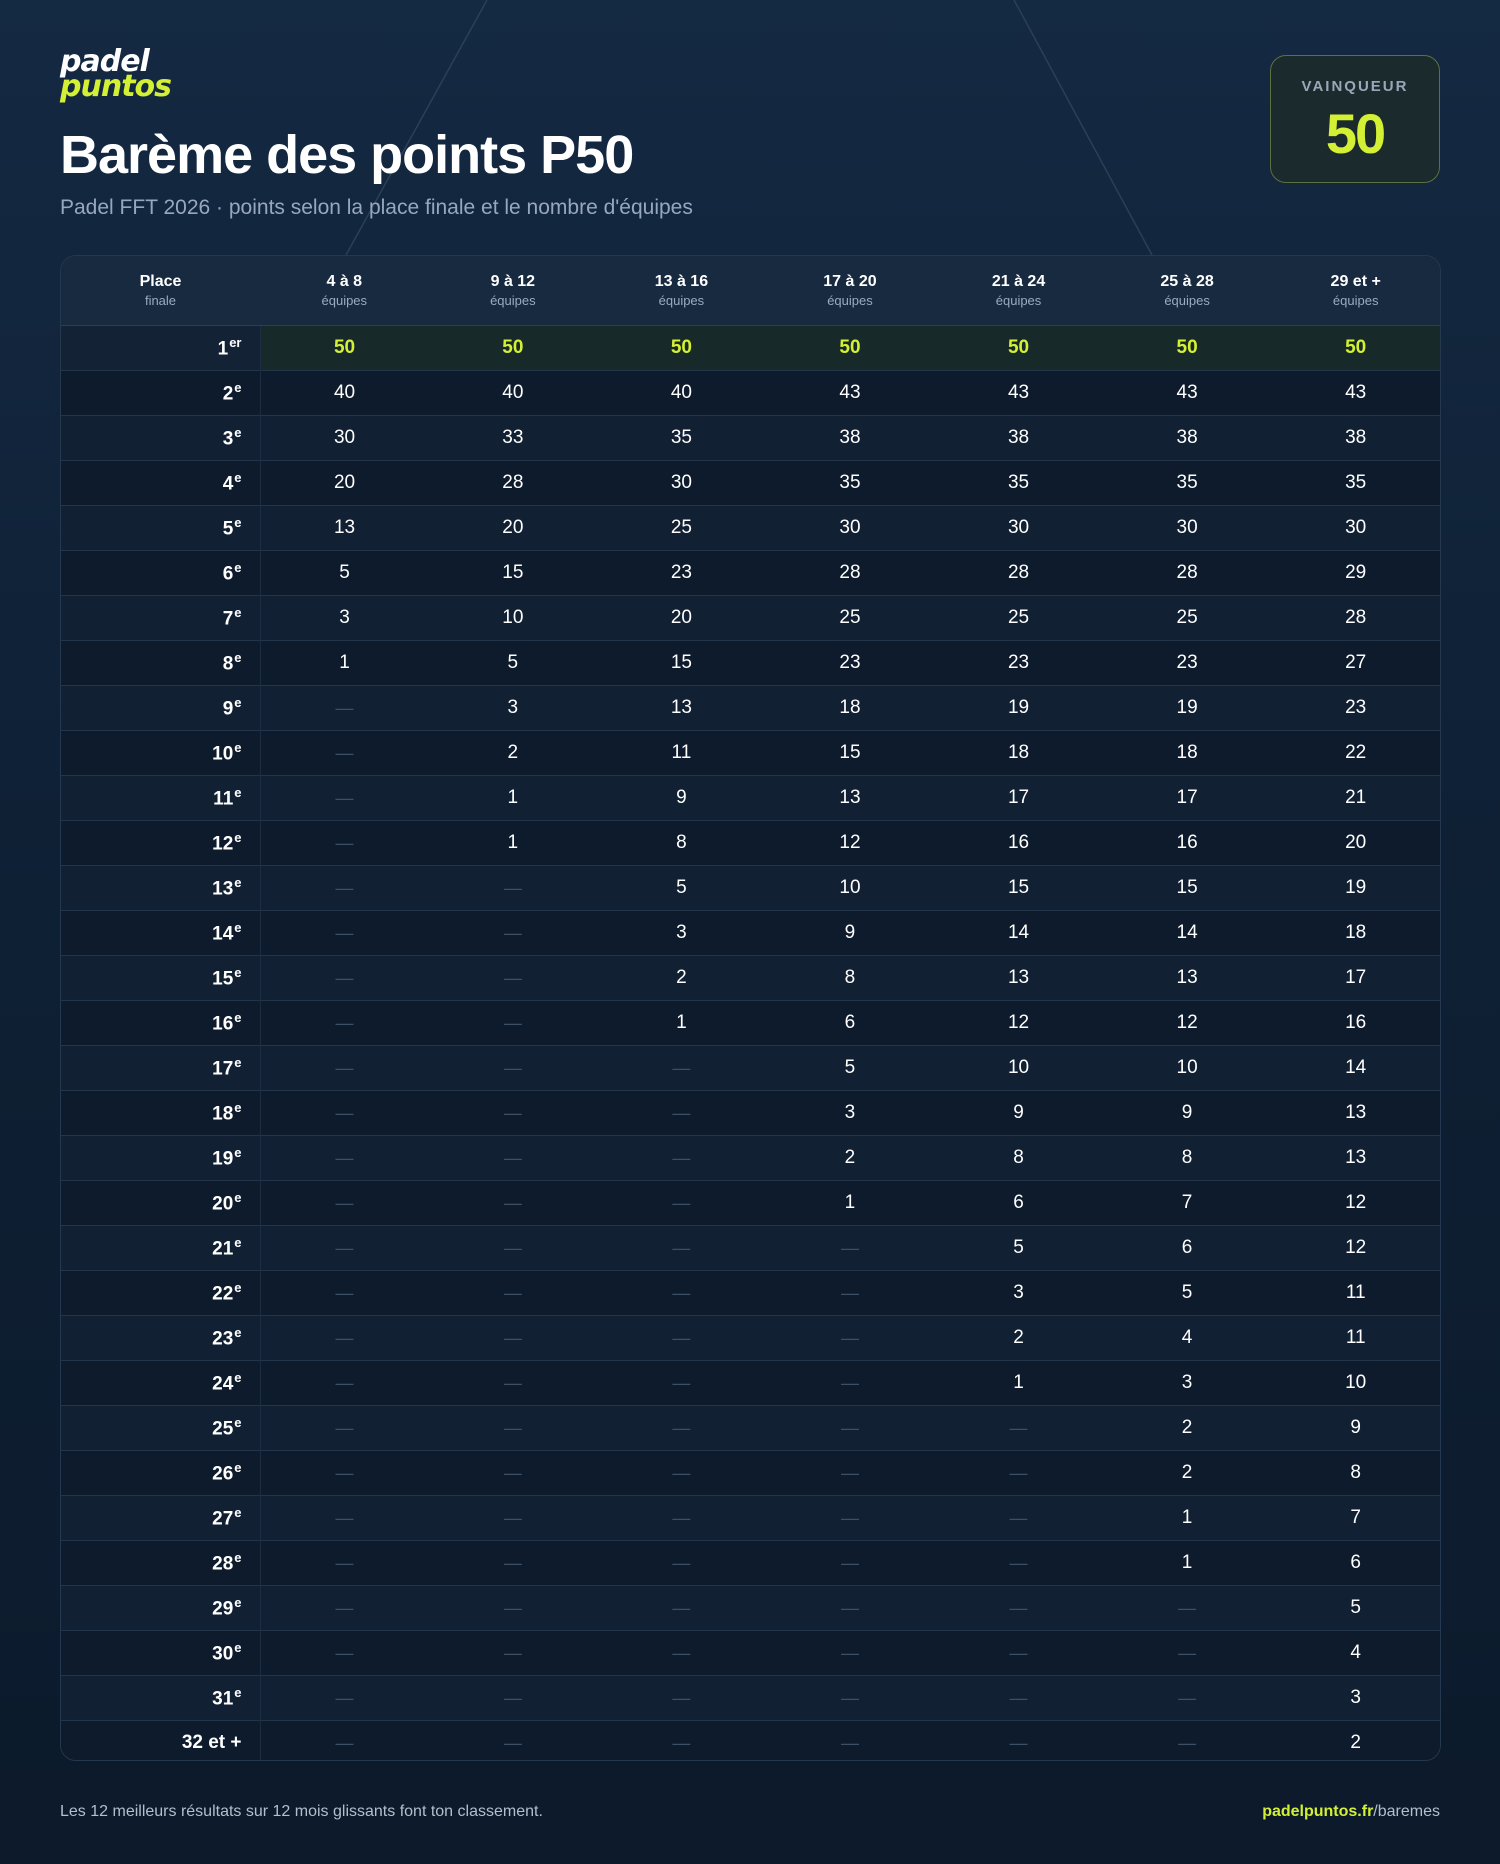 The height and width of the screenshot is (1864, 1500). I want to click on place-number: 6, so click(228, 574).